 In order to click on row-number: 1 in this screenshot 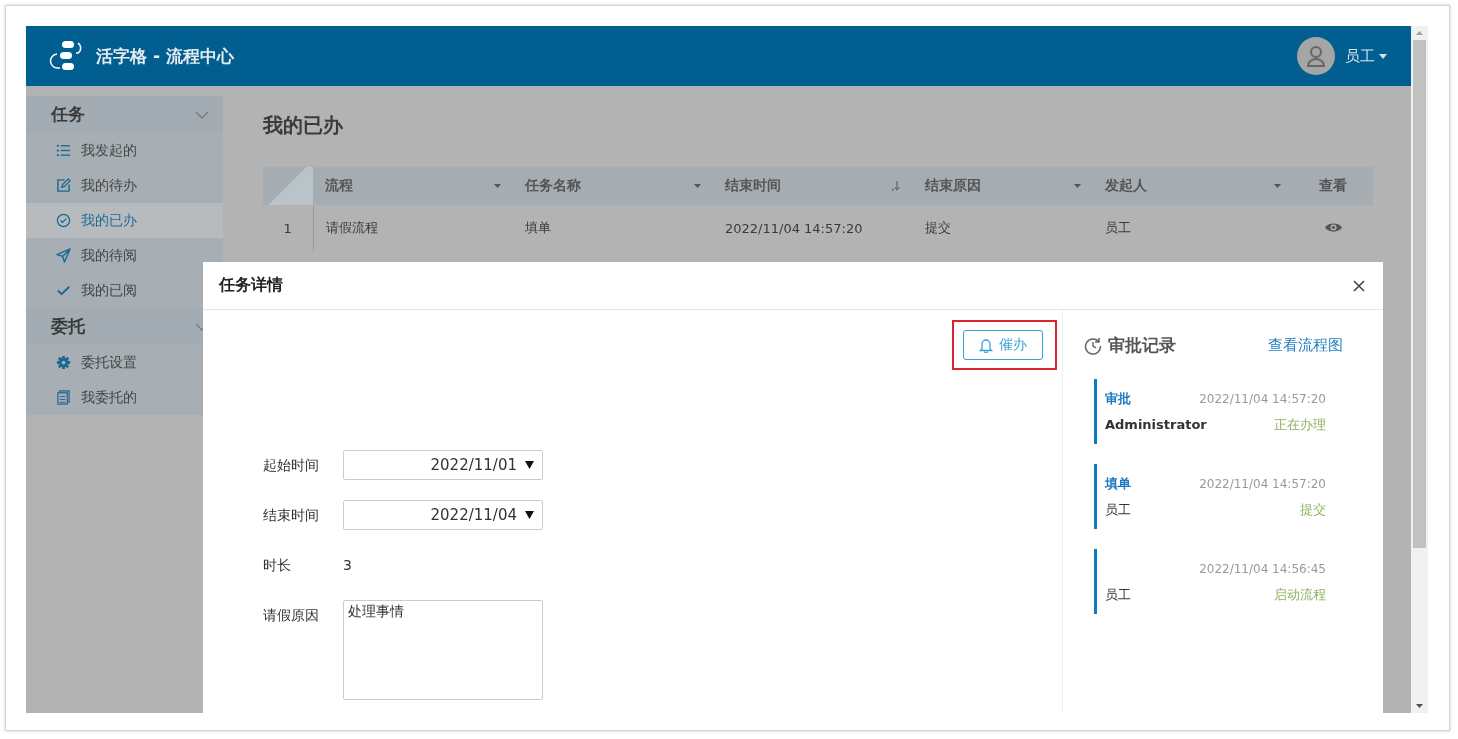, I will do `click(288, 228)`.